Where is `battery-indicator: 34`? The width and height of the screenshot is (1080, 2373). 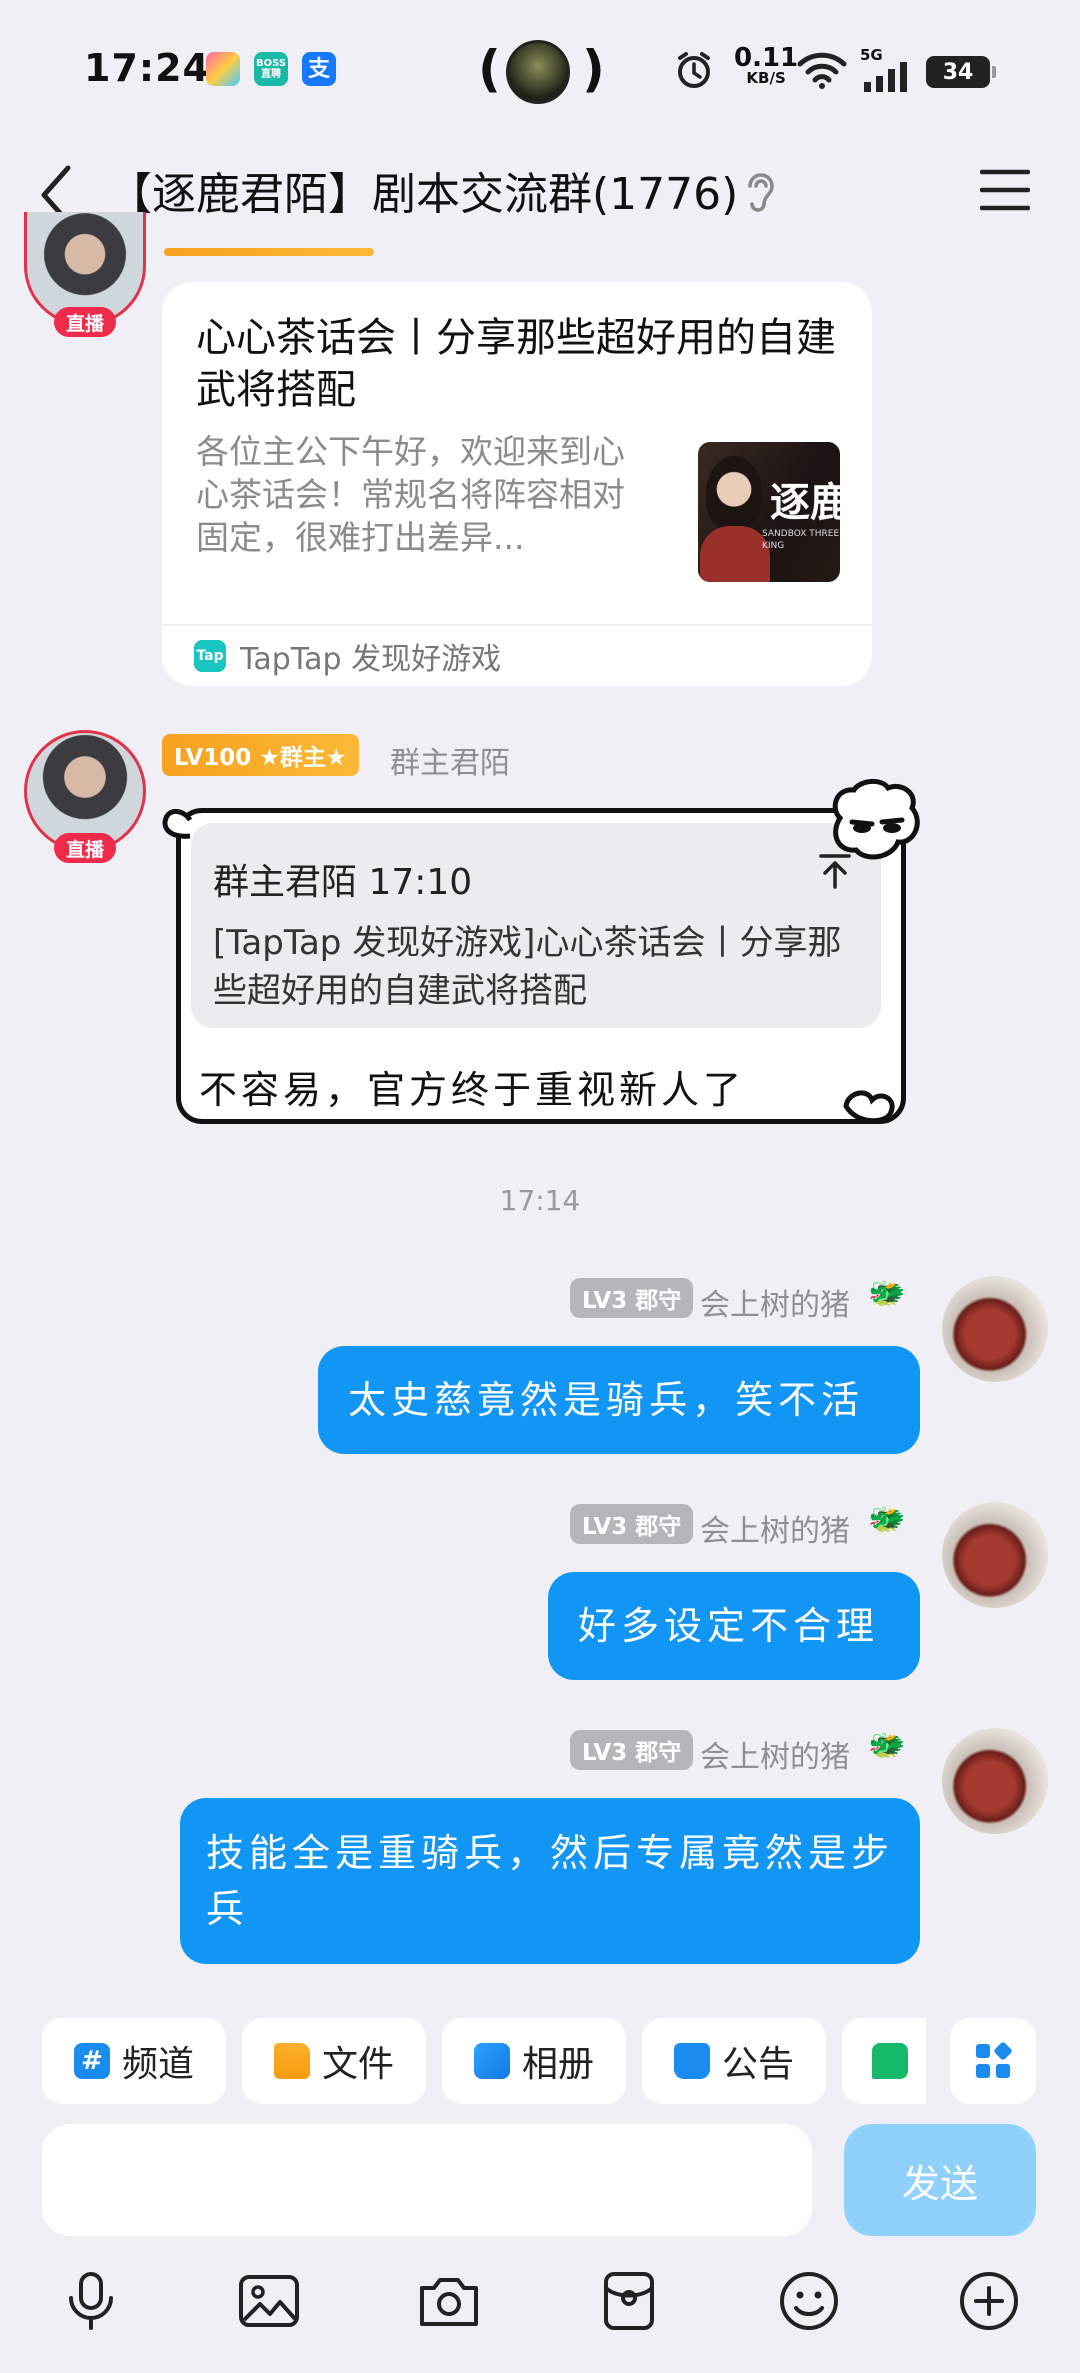 battery-indicator: 34 is located at coordinates (961, 72).